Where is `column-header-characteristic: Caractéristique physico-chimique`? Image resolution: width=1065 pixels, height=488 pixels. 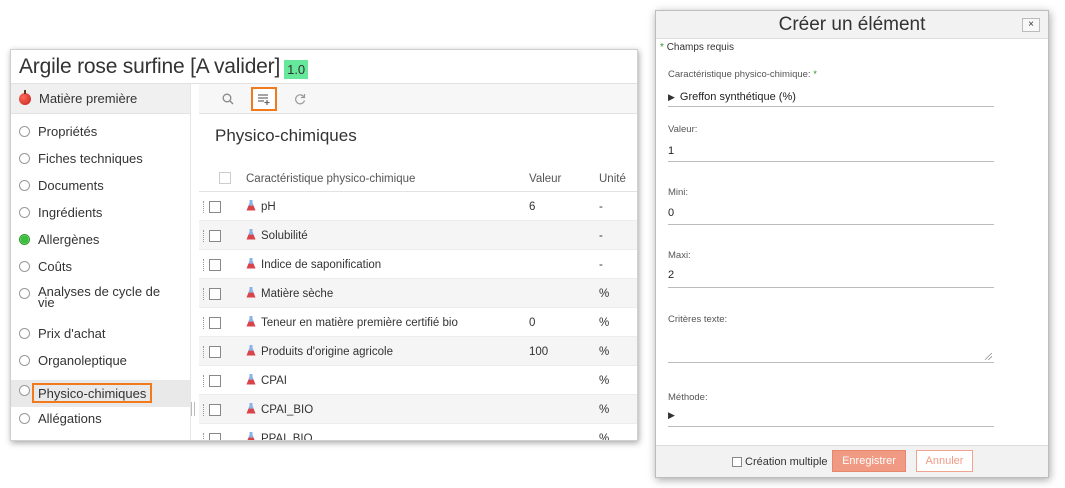
column-header-characteristic: Caractéristique physico-chimique is located at coordinates (330, 179).